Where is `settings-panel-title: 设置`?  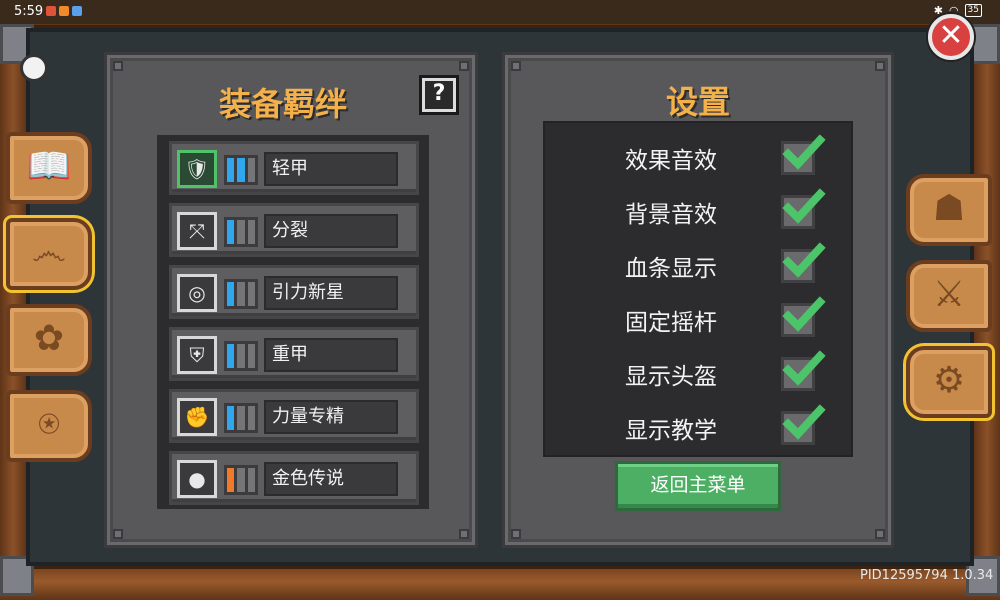
settings-panel-title: 设置 is located at coordinates (697, 102).